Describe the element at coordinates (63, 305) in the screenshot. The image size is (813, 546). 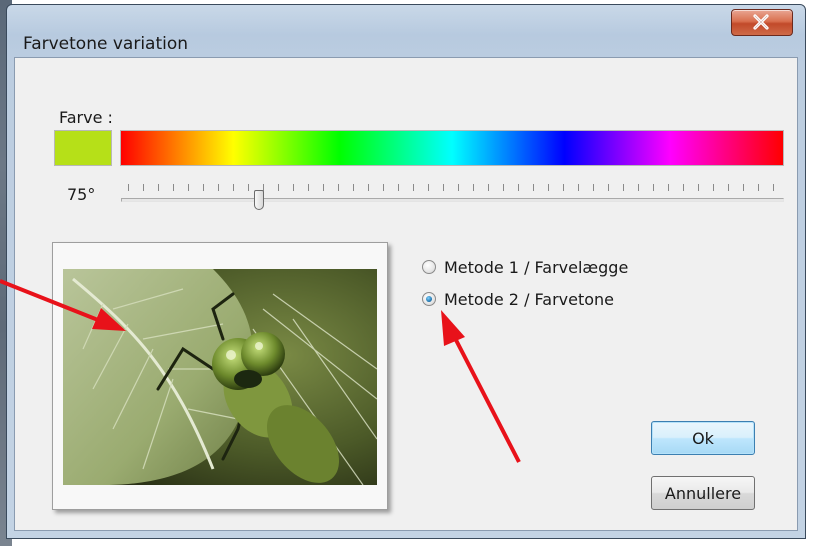
I see `annotation-arrow-left` at that location.